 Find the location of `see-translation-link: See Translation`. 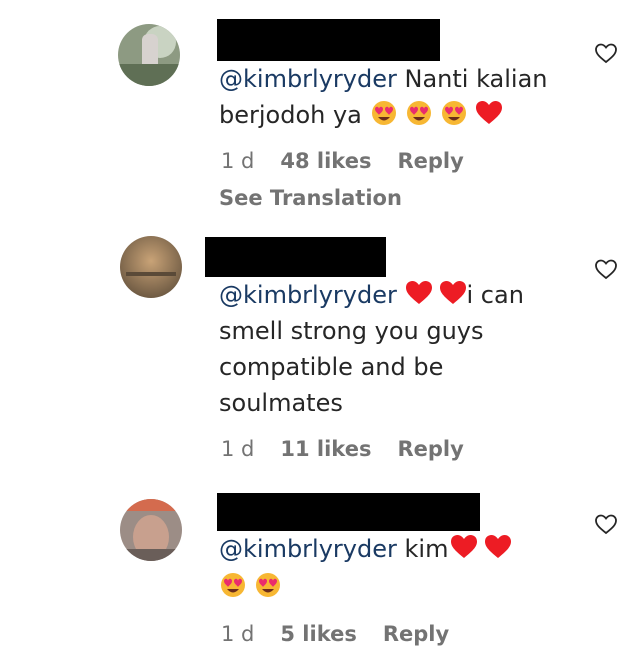

see-translation-link: See Translation is located at coordinates (310, 198).